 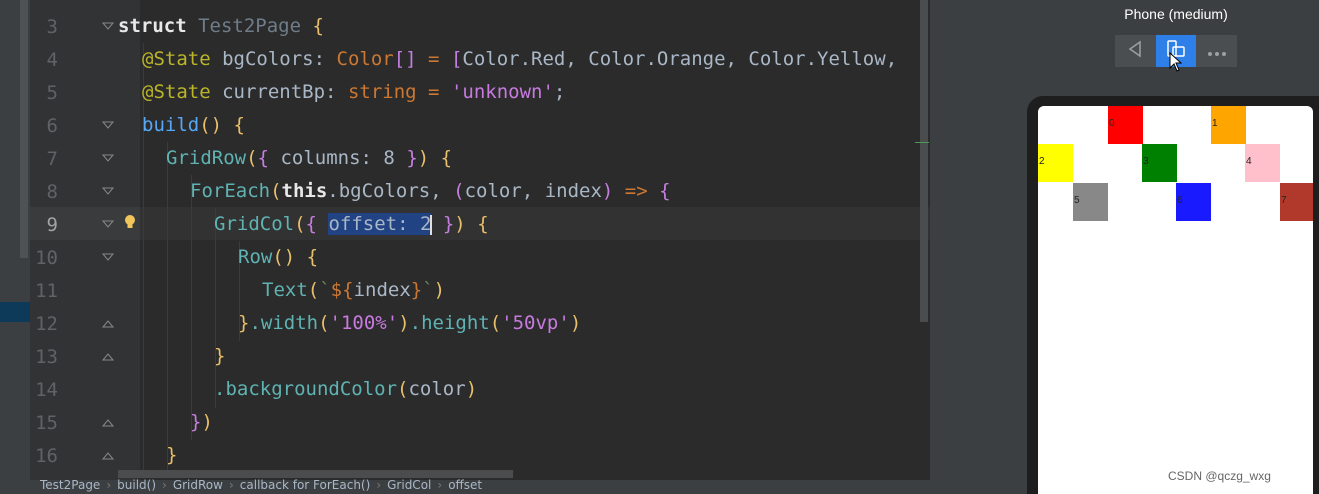 I want to click on cell-label: 2, so click(x=1042, y=161).